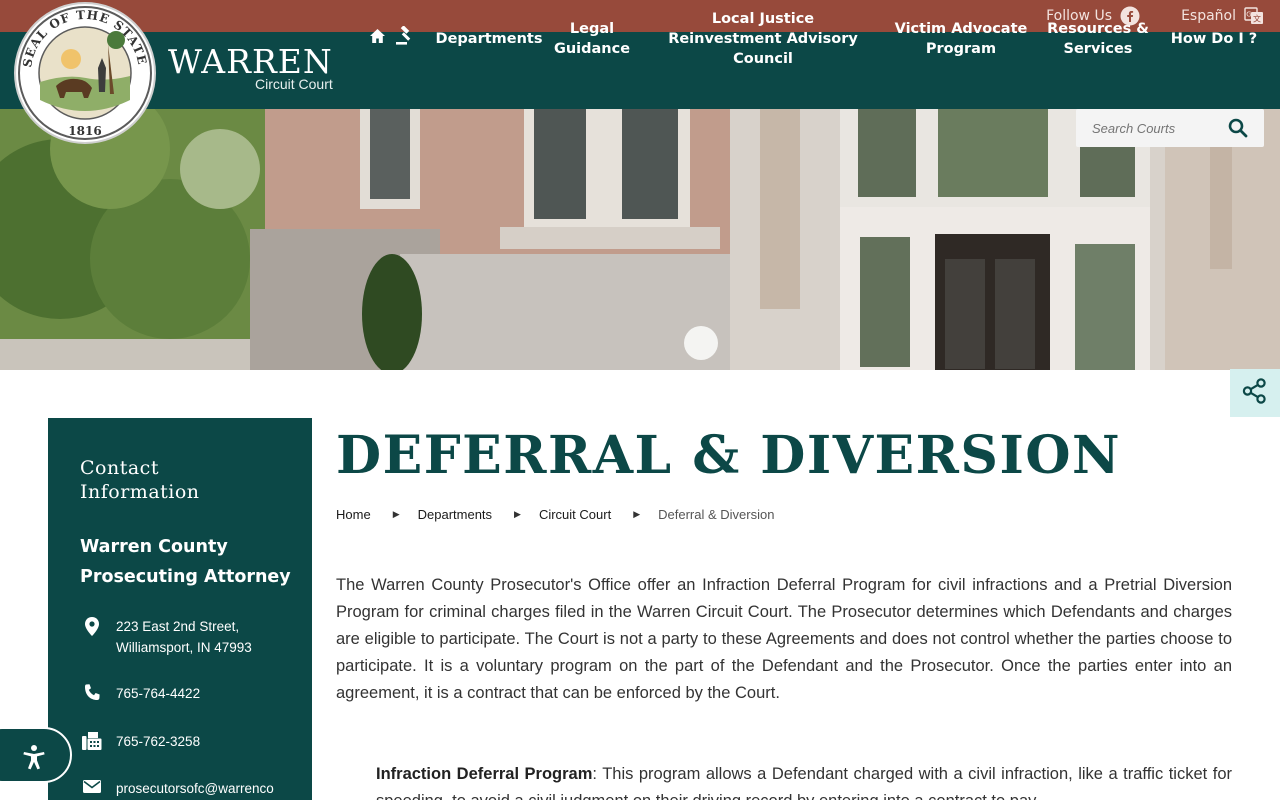  I want to click on search-input, so click(1157, 128).